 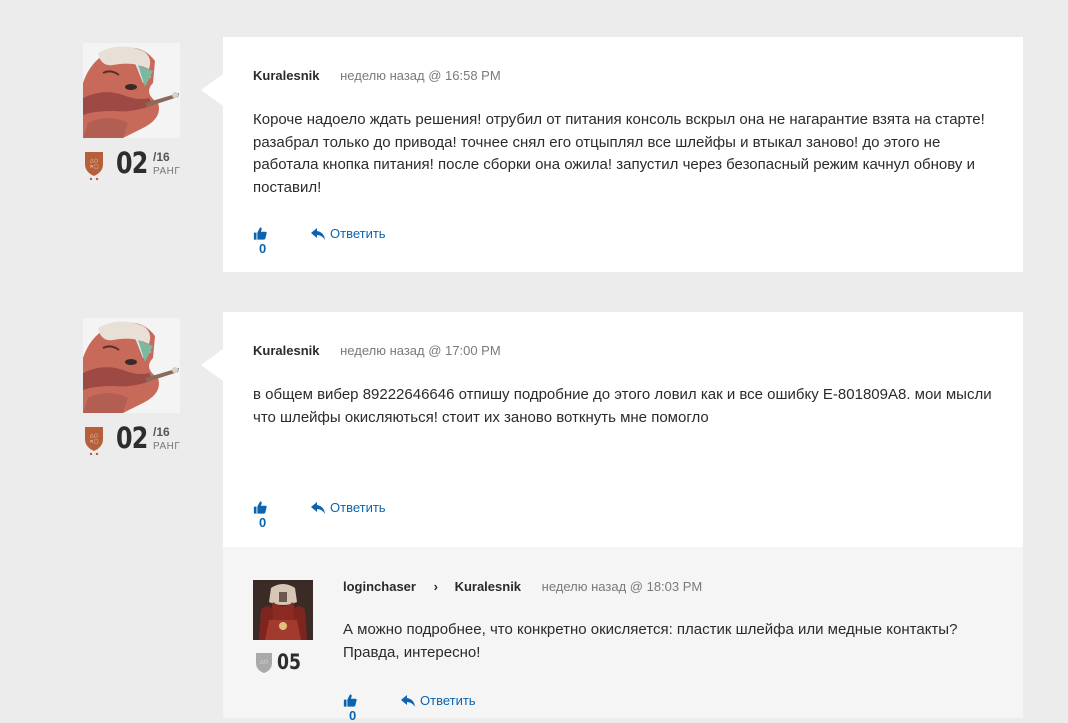 I want to click on rank-number: 05, so click(x=289, y=662).